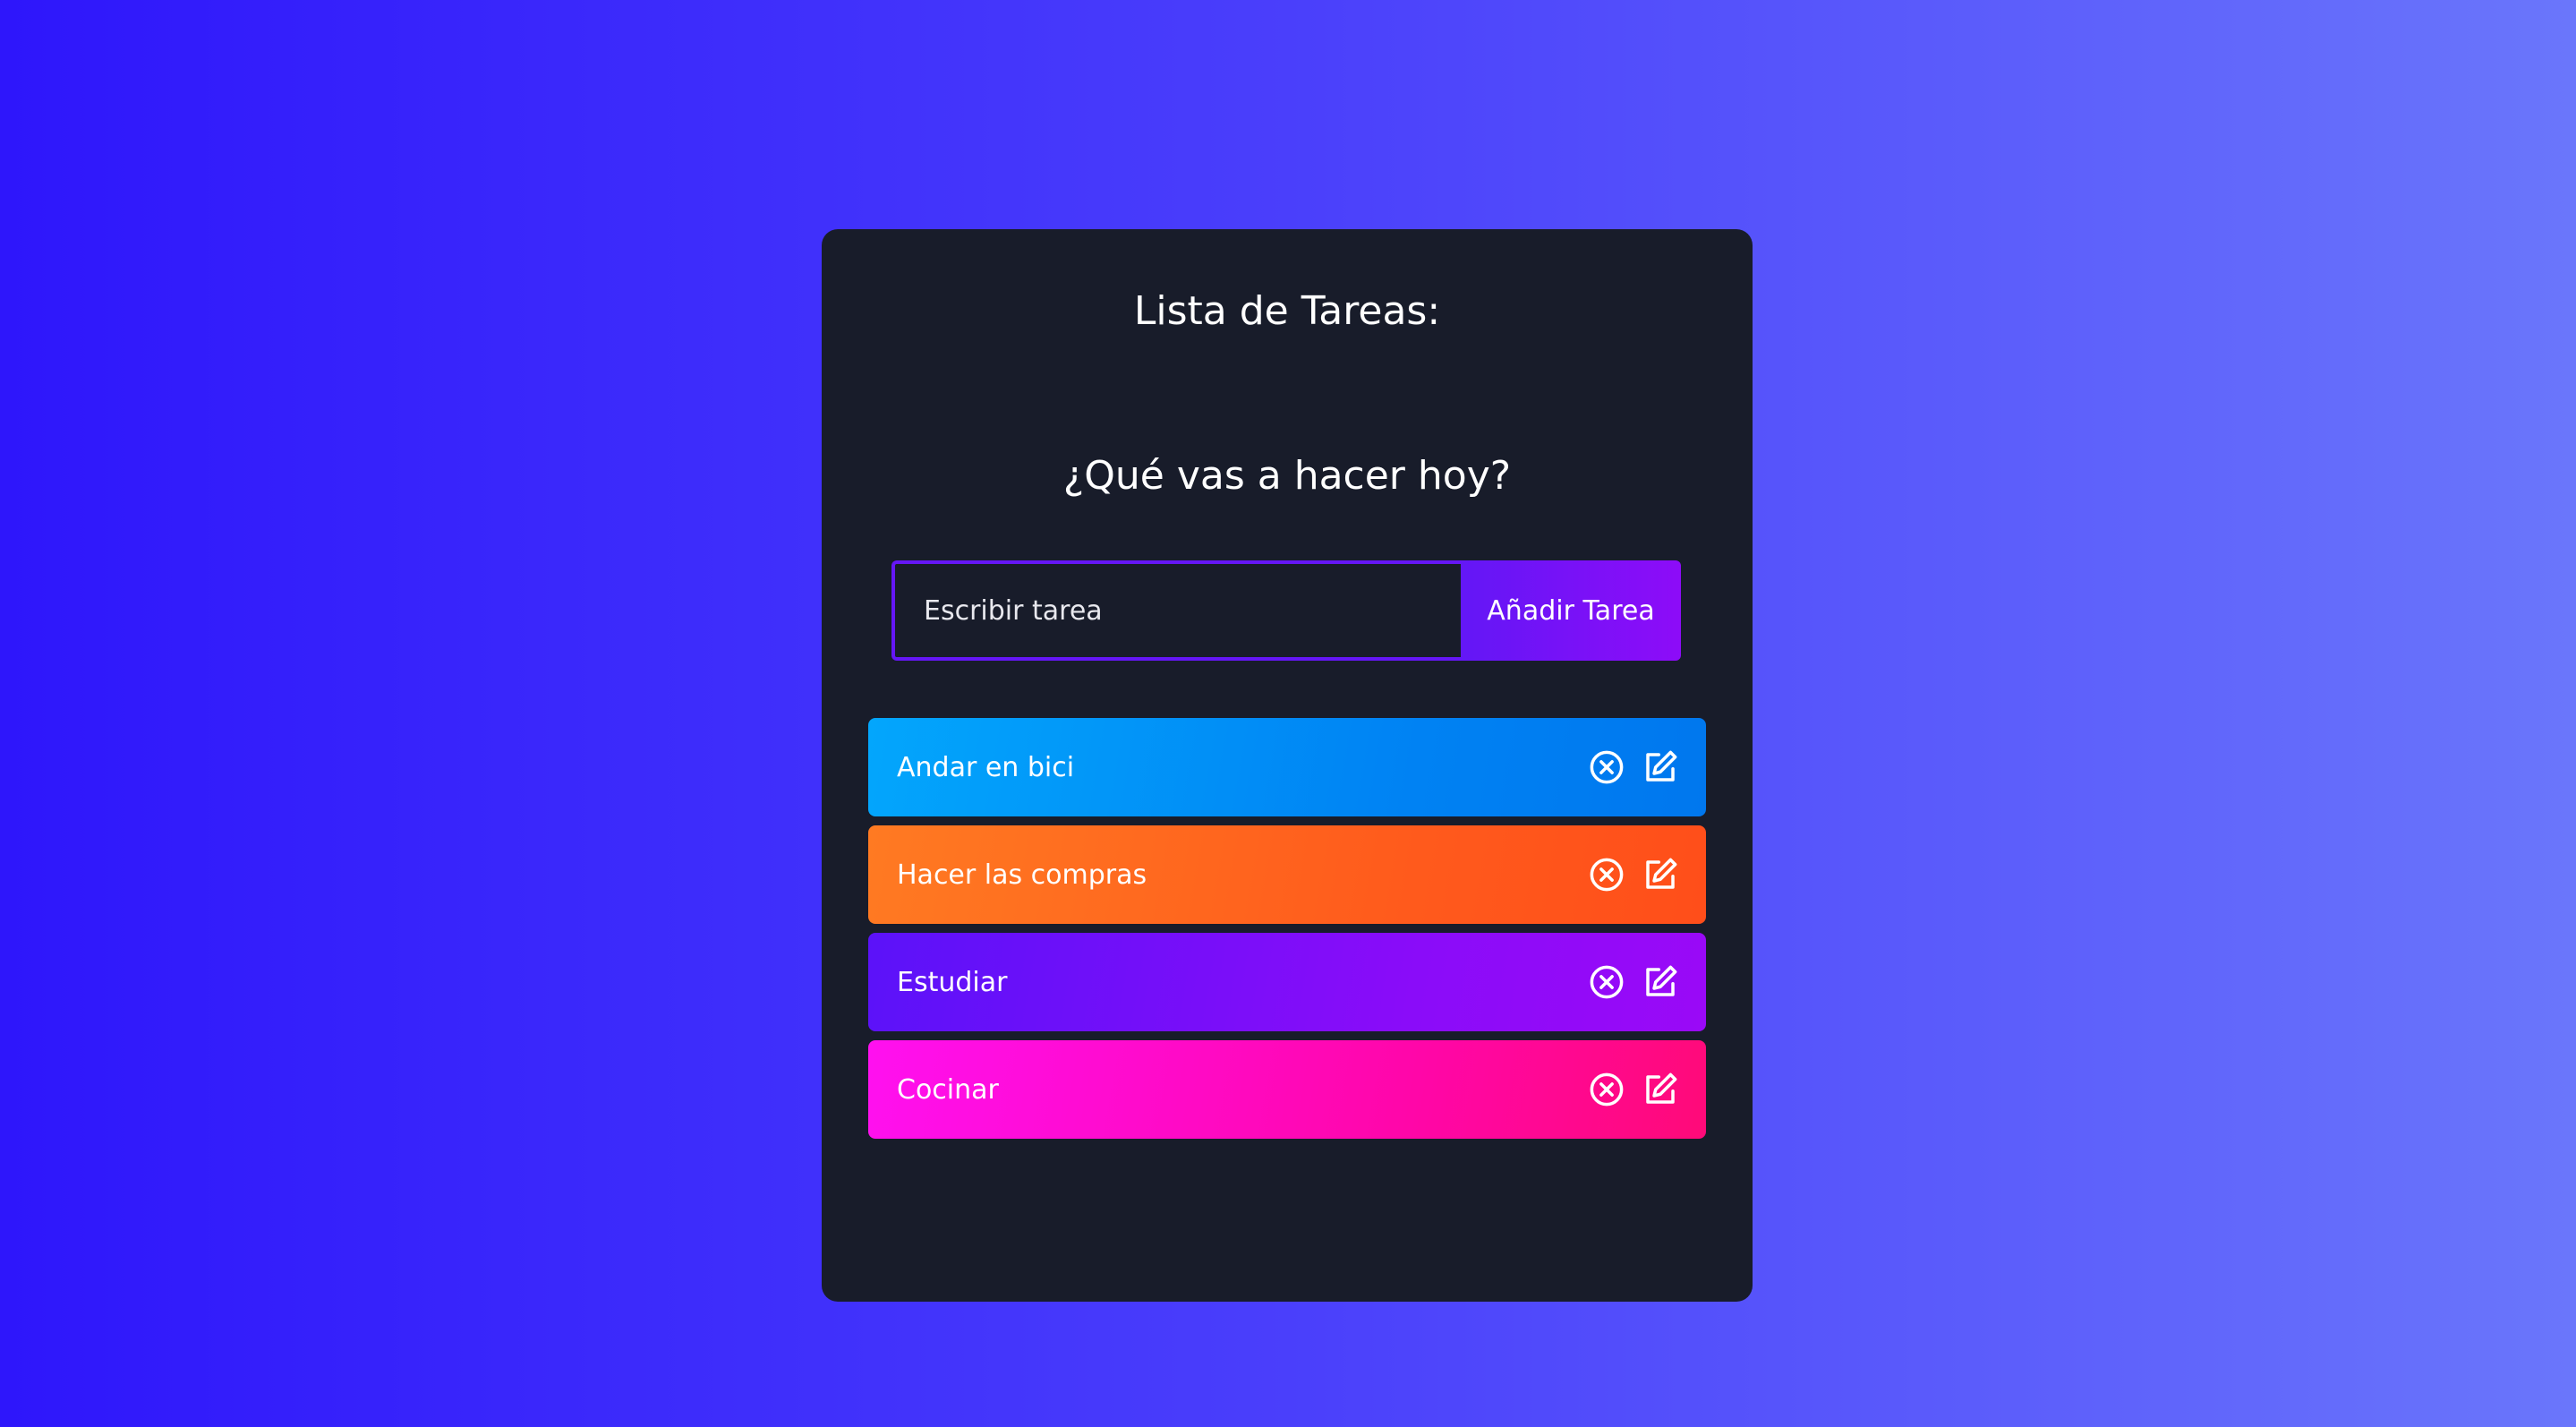  I want to click on task-item: Cocinar, so click(1287, 1090).